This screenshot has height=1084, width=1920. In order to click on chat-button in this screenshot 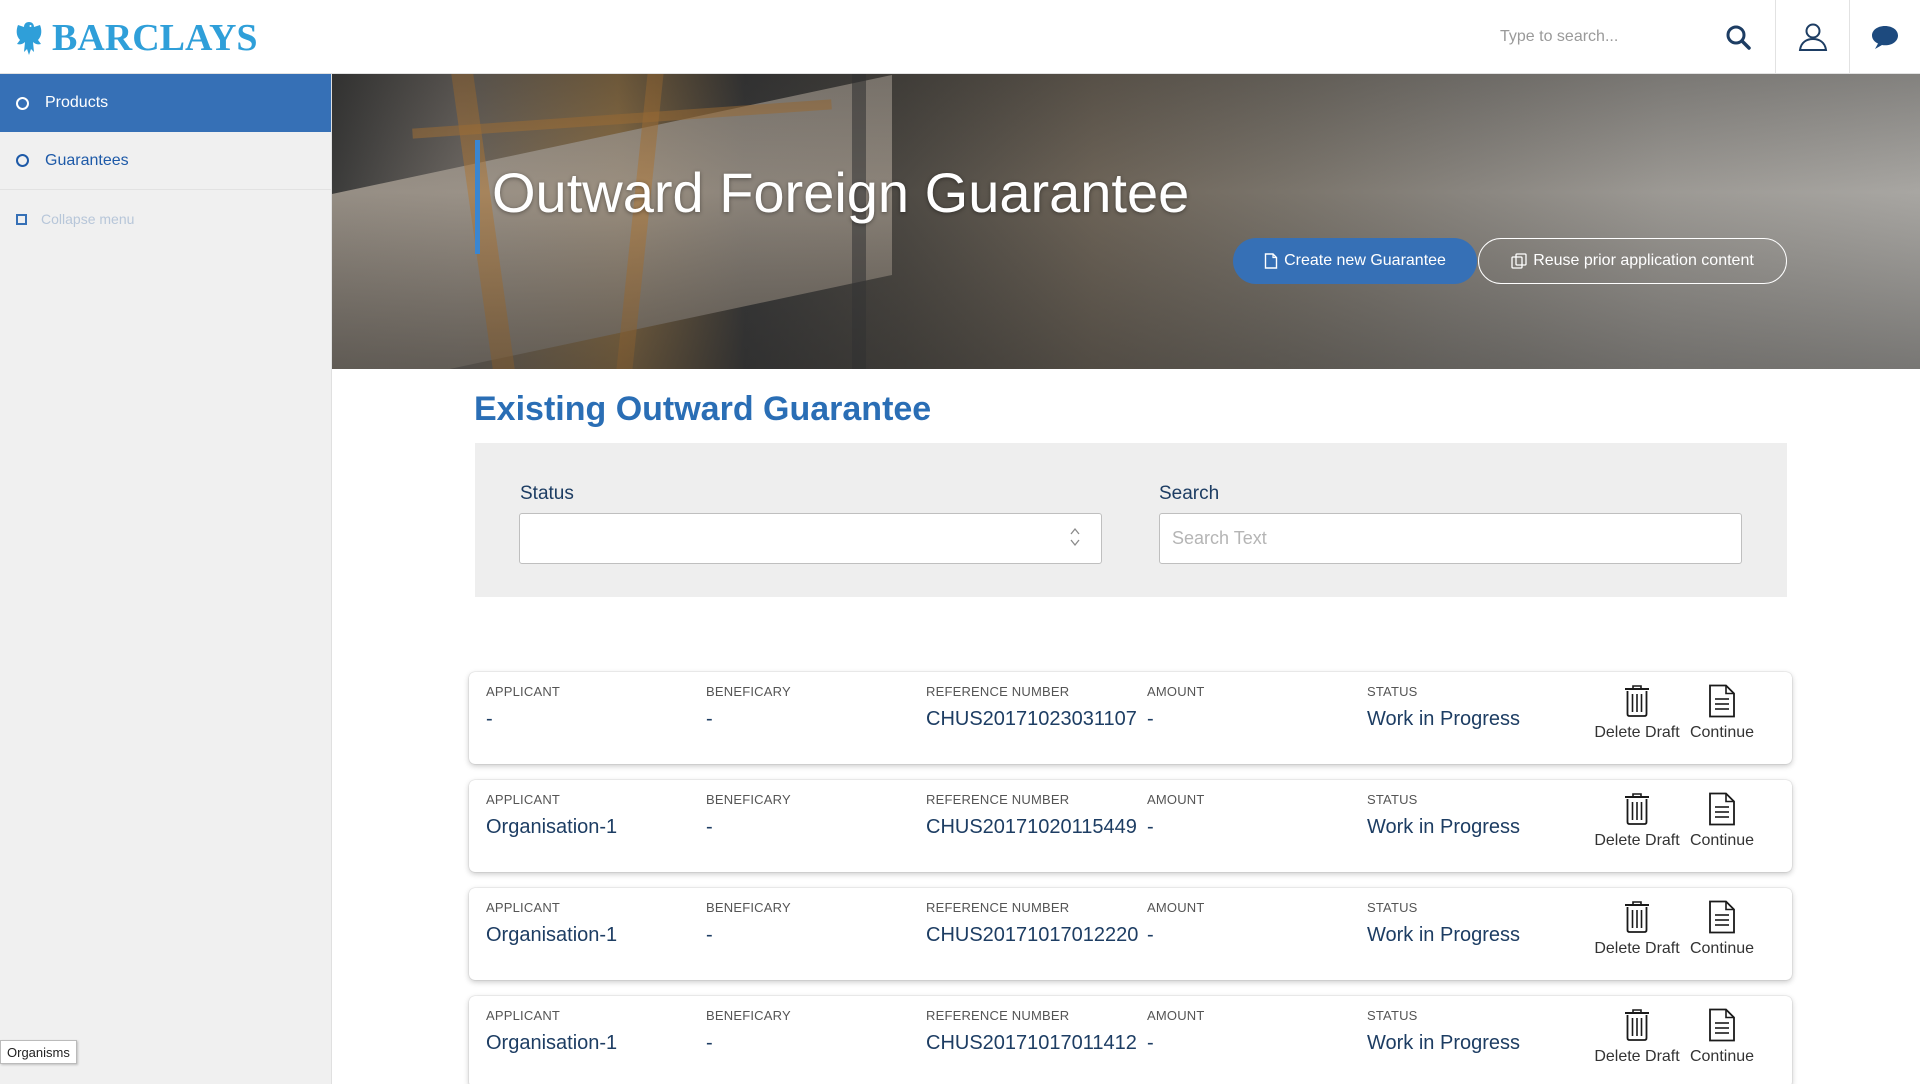, I will do `click(1884, 37)`.